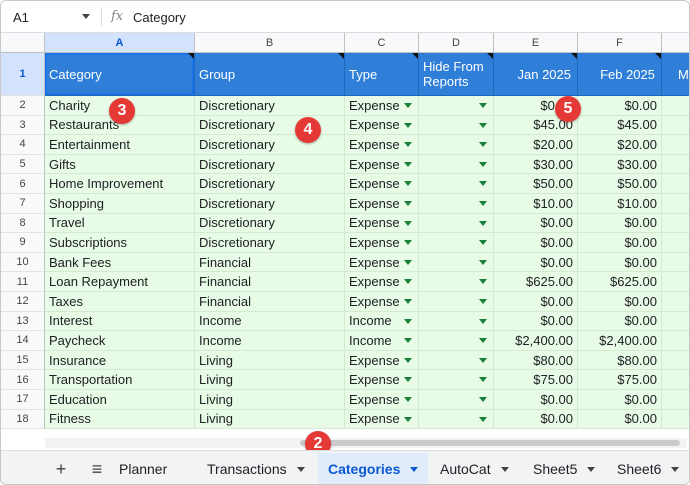  Describe the element at coordinates (23, 243) in the screenshot. I see `row-header: 9` at that location.